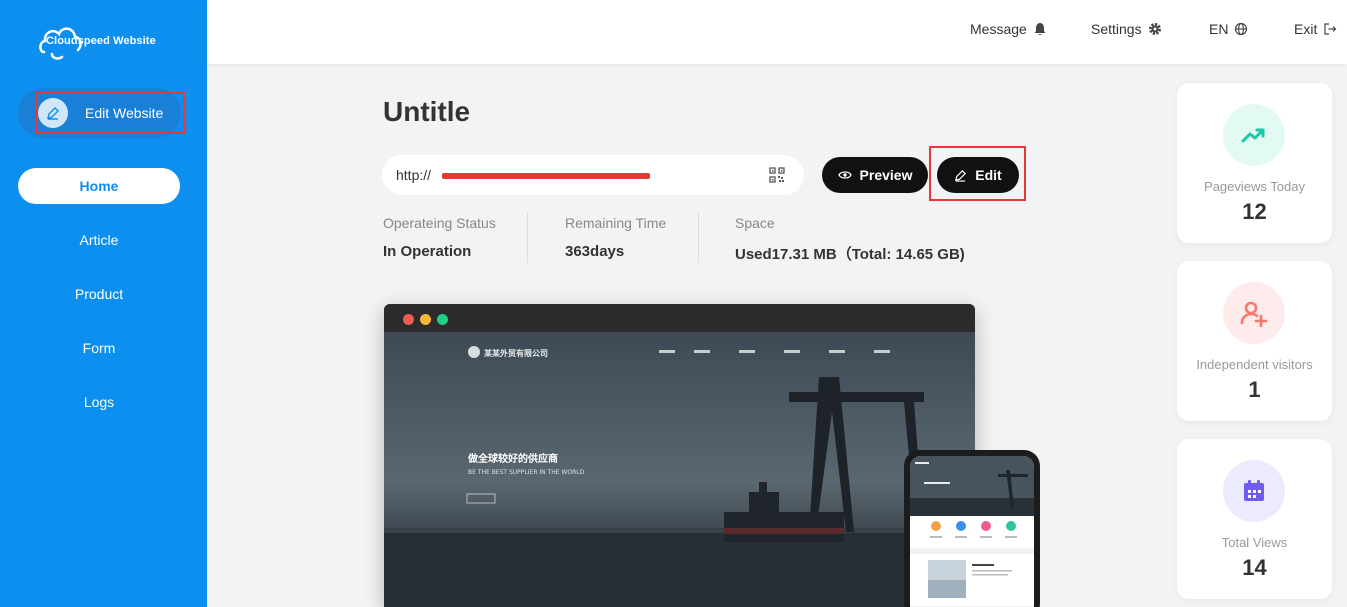 Image resolution: width=1347 pixels, height=607 pixels. Describe the element at coordinates (515, 353) in the screenshot. I see `brand-name-cn: 某某外贸有限公司` at that location.